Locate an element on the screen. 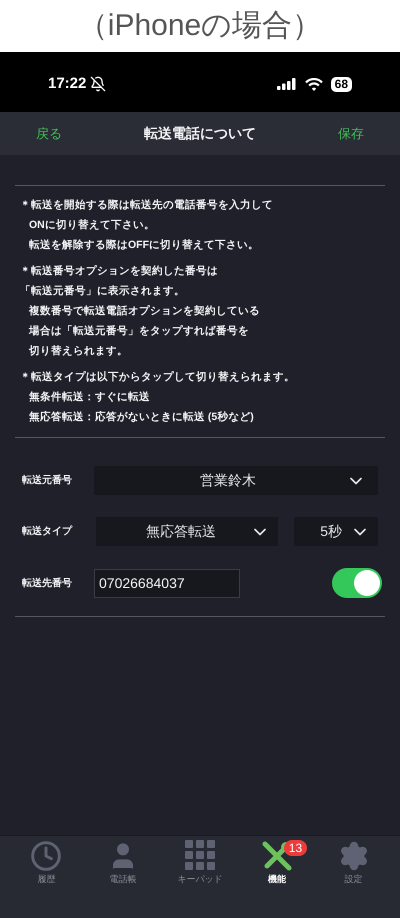 The width and height of the screenshot is (400, 918). save-button: 保存 is located at coordinates (351, 134).